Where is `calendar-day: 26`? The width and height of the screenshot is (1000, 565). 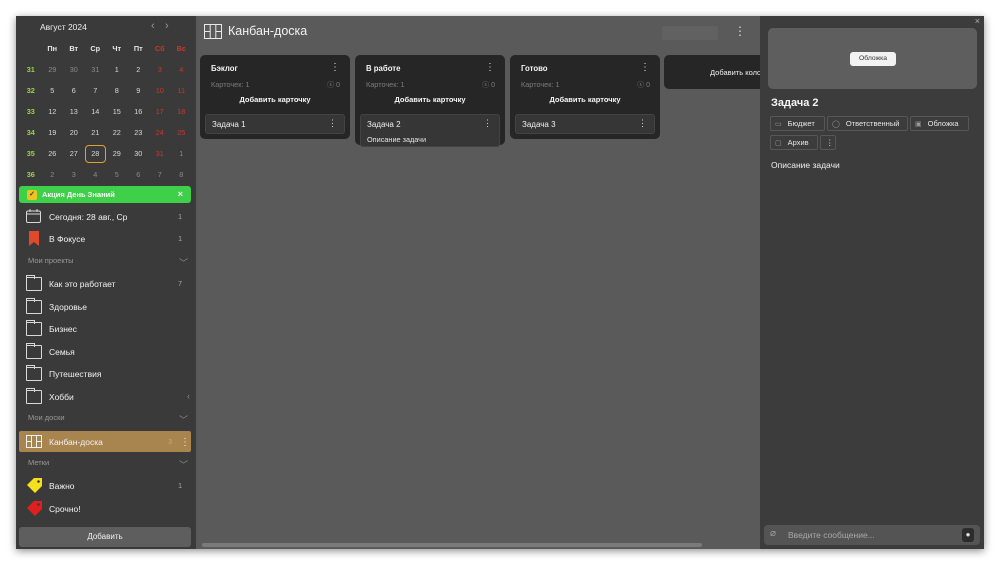
calendar-day: 26 is located at coordinates (53, 153).